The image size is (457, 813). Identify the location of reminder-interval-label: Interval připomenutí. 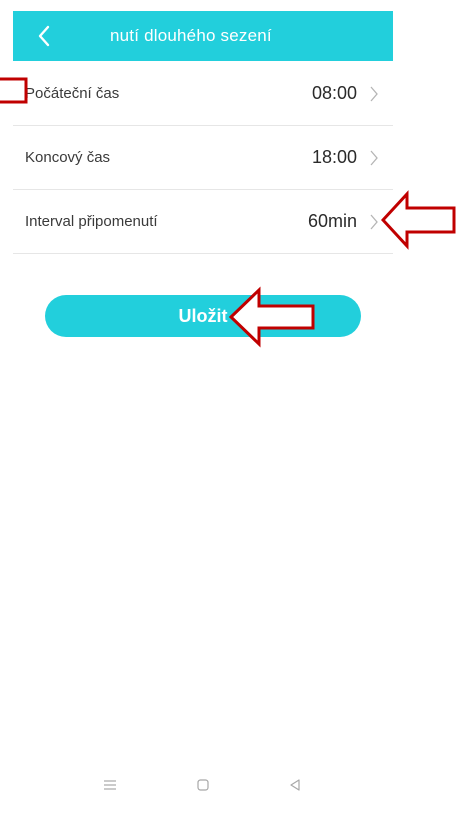
(91, 221).